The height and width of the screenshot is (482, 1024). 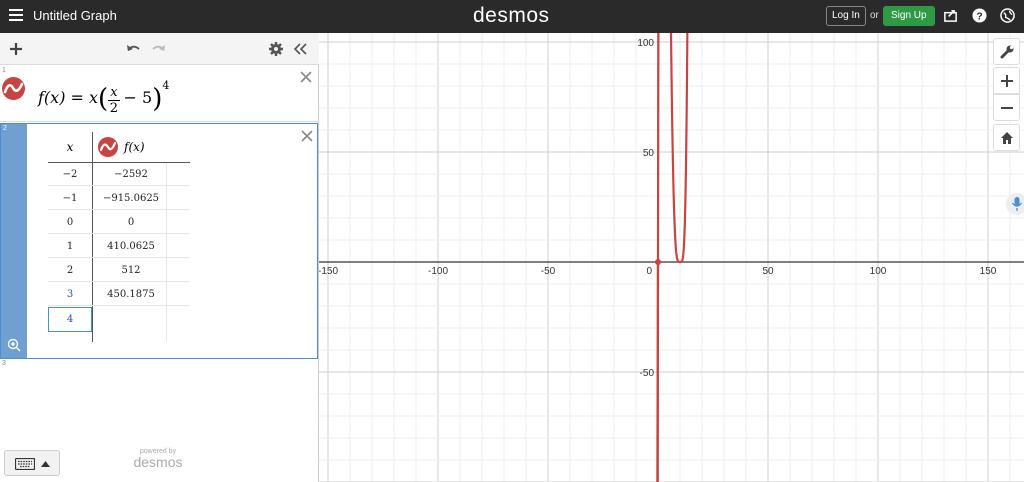 What do you see at coordinates (950, 15) in the screenshot?
I see `share-icon` at bounding box center [950, 15].